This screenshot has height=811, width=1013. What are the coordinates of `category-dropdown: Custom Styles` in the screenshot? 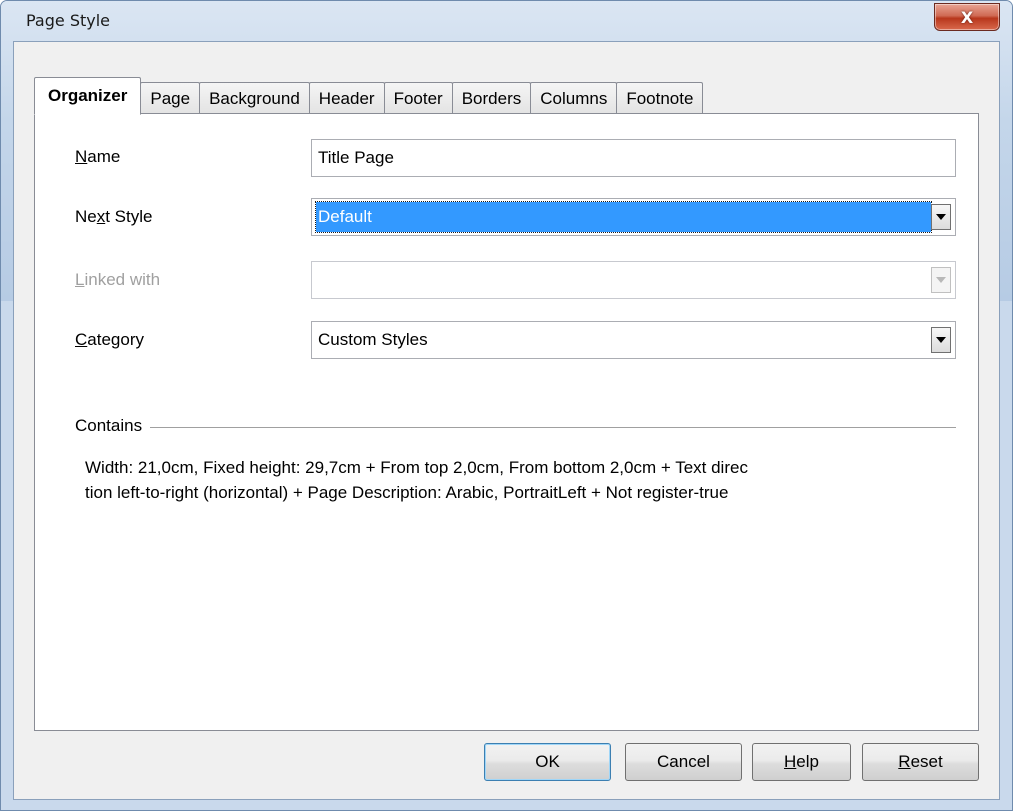 It's located at (633, 340).